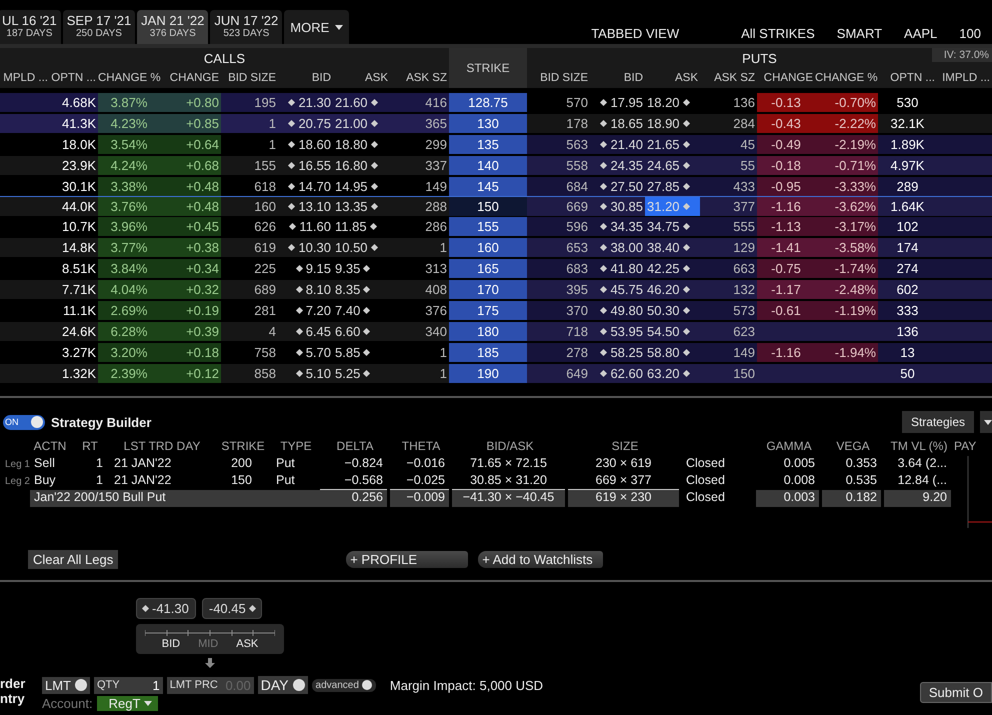 This screenshot has height=715, width=992. I want to click on table-cell-text: Closed, so click(705, 481).